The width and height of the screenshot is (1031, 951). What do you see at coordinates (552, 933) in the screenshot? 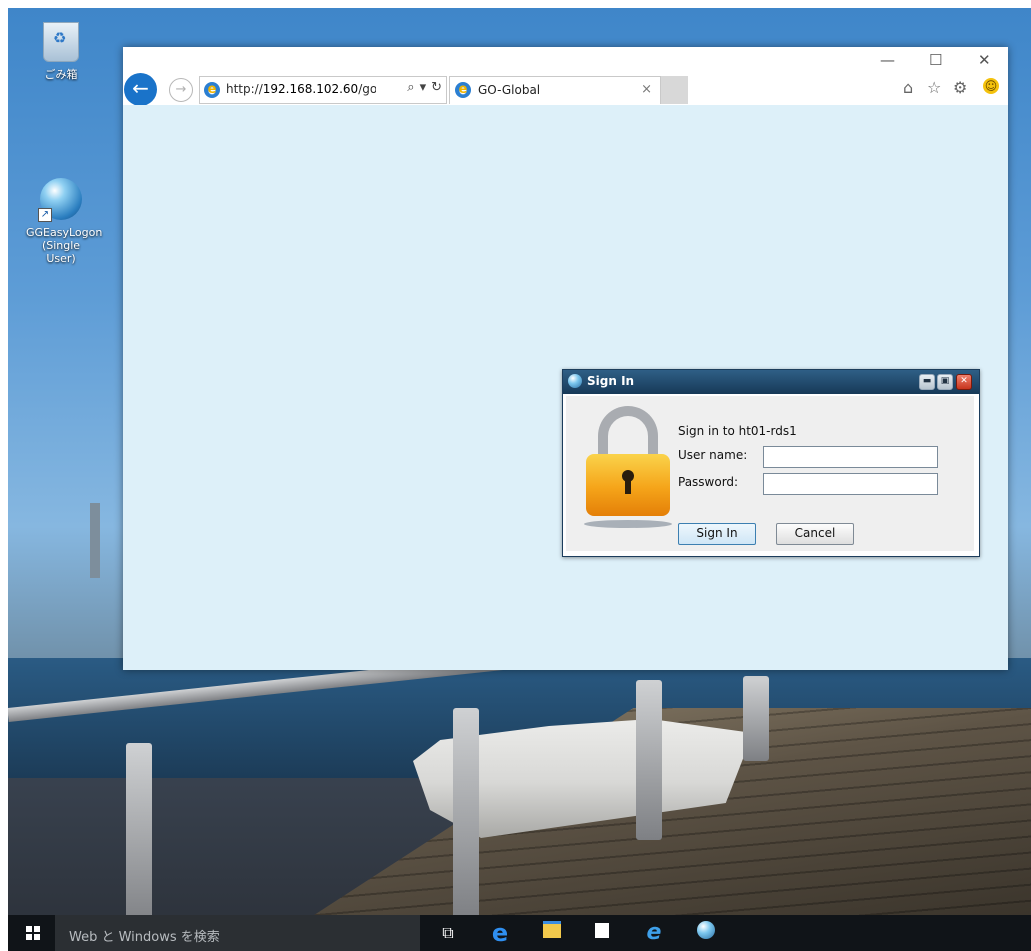
I see `file-explorer-icon` at bounding box center [552, 933].